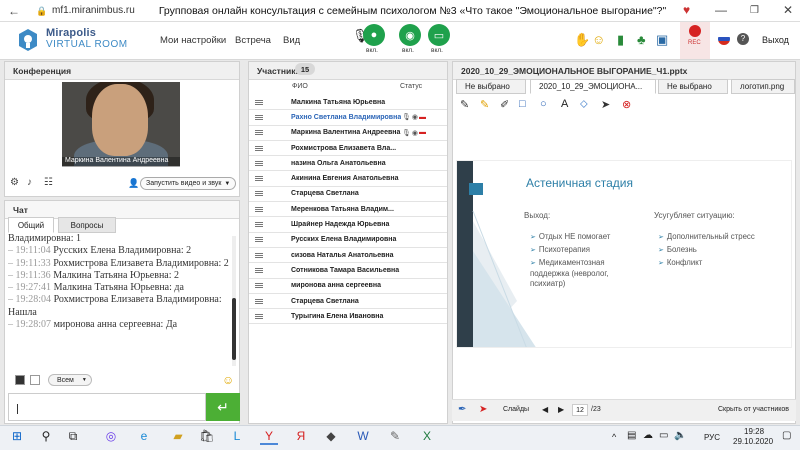 Image resolution: width=800 pixels, height=450 pixels. Describe the element at coordinates (614, 437) in the screenshot. I see `tray-chevron-icon: ^` at that location.